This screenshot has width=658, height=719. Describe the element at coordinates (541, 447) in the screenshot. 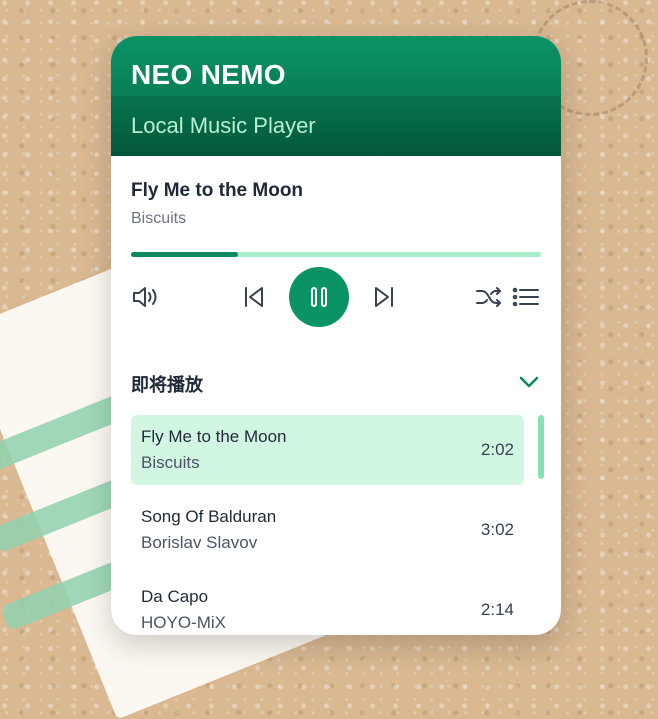

I see `queue-scrollbar` at that location.